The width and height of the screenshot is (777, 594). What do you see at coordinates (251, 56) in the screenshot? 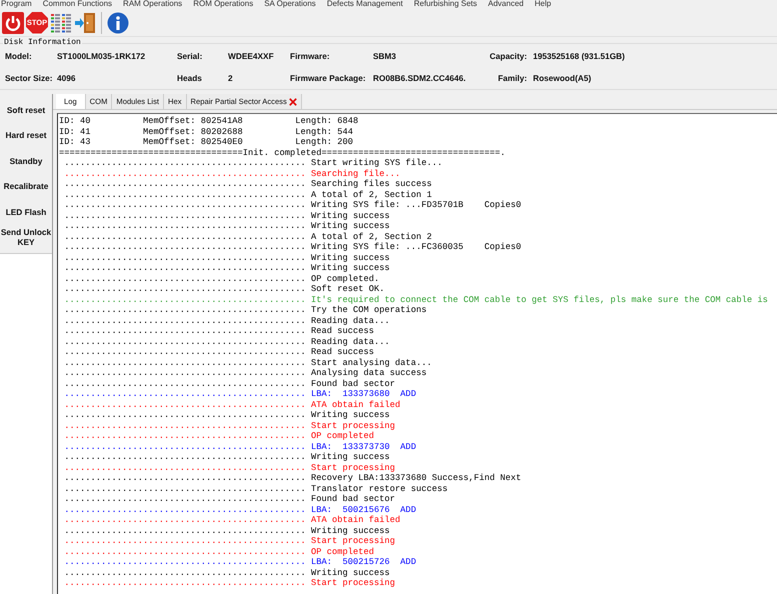
I see `field-value: WDEE4XXF` at bounding box center [251, 56].